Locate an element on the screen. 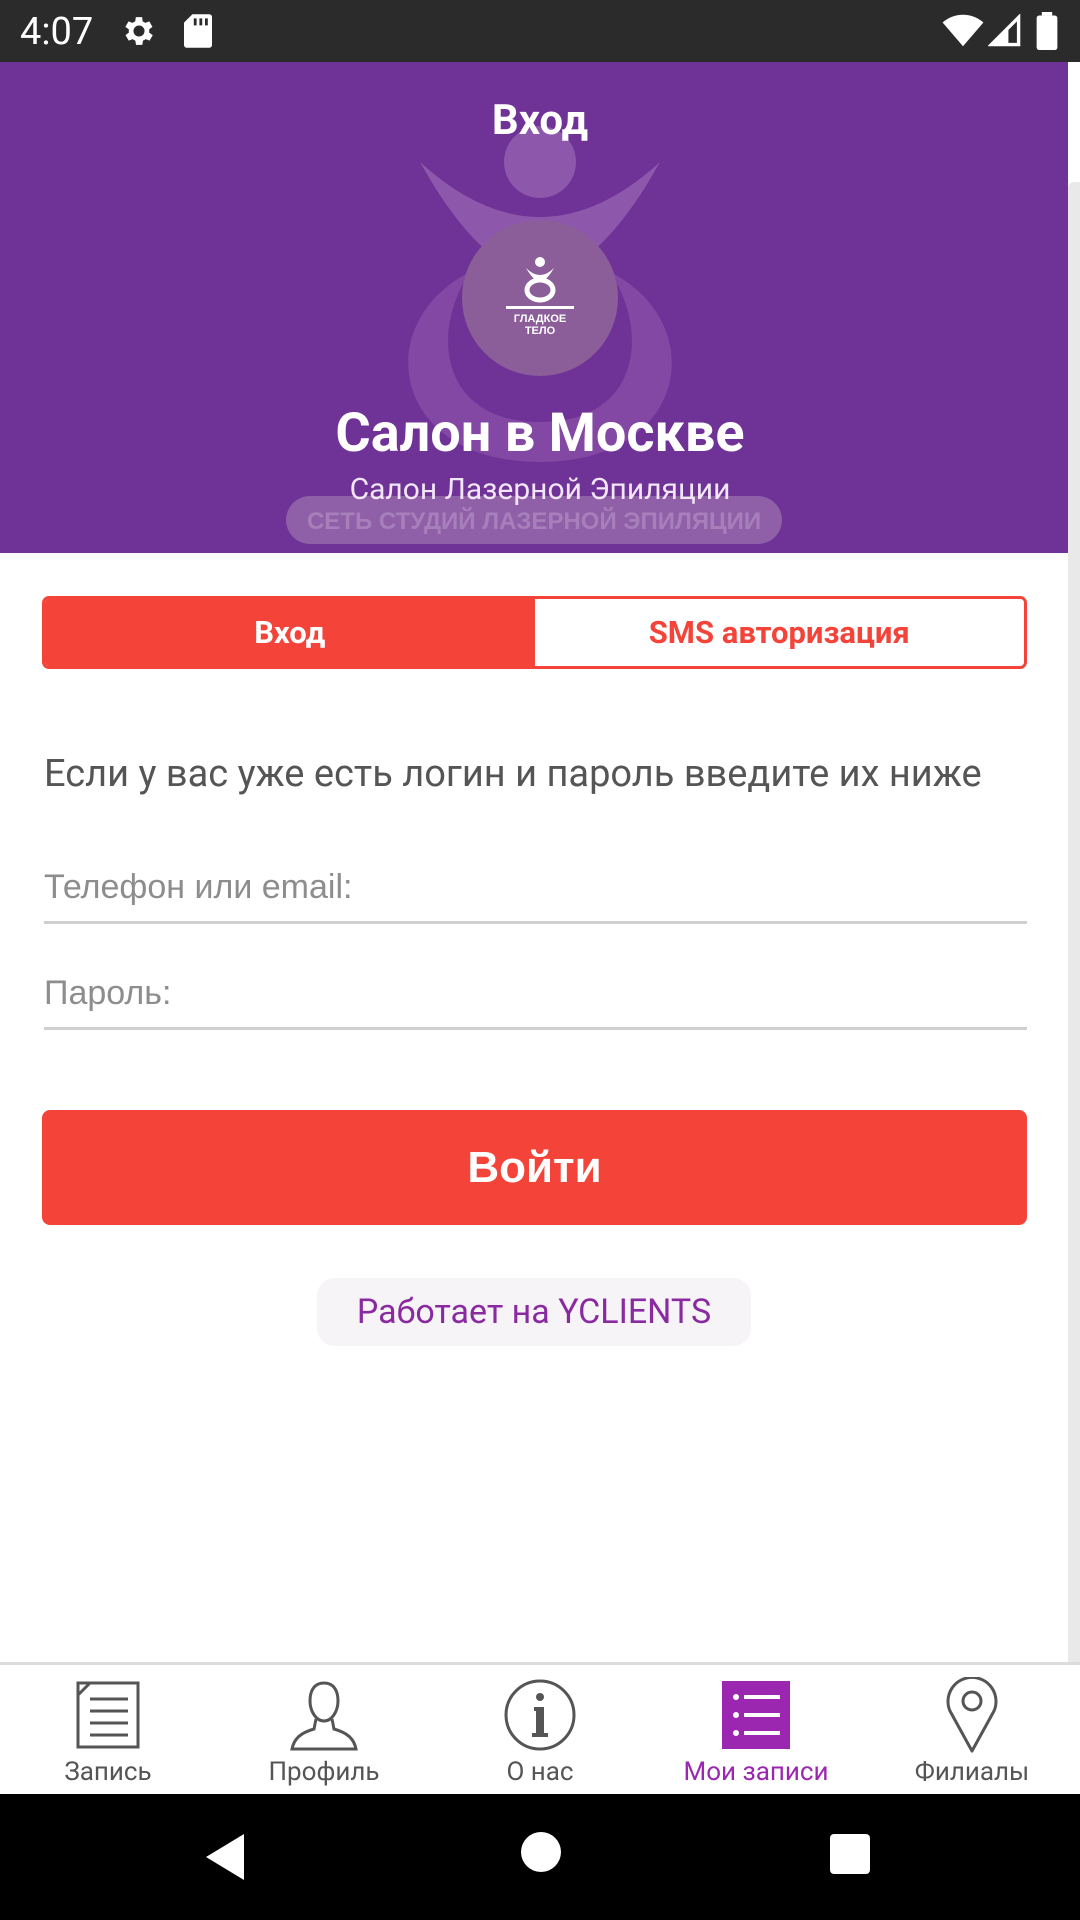  nav-item-profile: Профиль is located at coordinates (324, 1729).